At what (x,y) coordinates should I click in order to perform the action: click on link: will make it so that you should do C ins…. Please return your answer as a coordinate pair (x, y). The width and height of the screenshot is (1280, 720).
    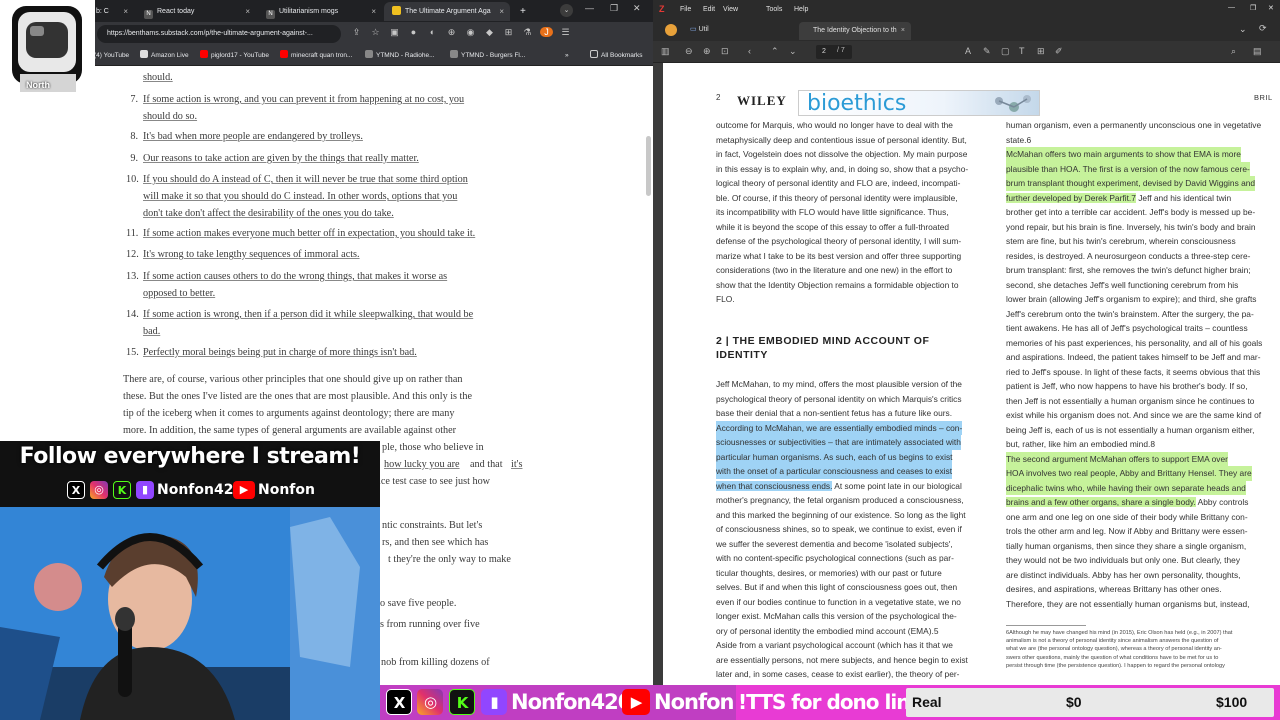
    Looking at the image, I should click on (300, 196).